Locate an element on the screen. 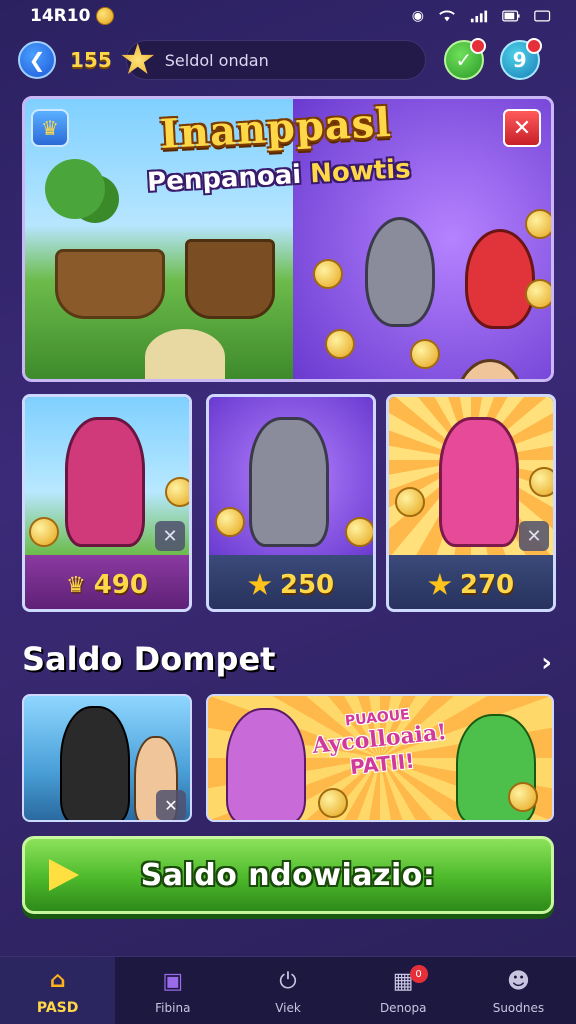  signal-icon is located at coordinates (479, 16).